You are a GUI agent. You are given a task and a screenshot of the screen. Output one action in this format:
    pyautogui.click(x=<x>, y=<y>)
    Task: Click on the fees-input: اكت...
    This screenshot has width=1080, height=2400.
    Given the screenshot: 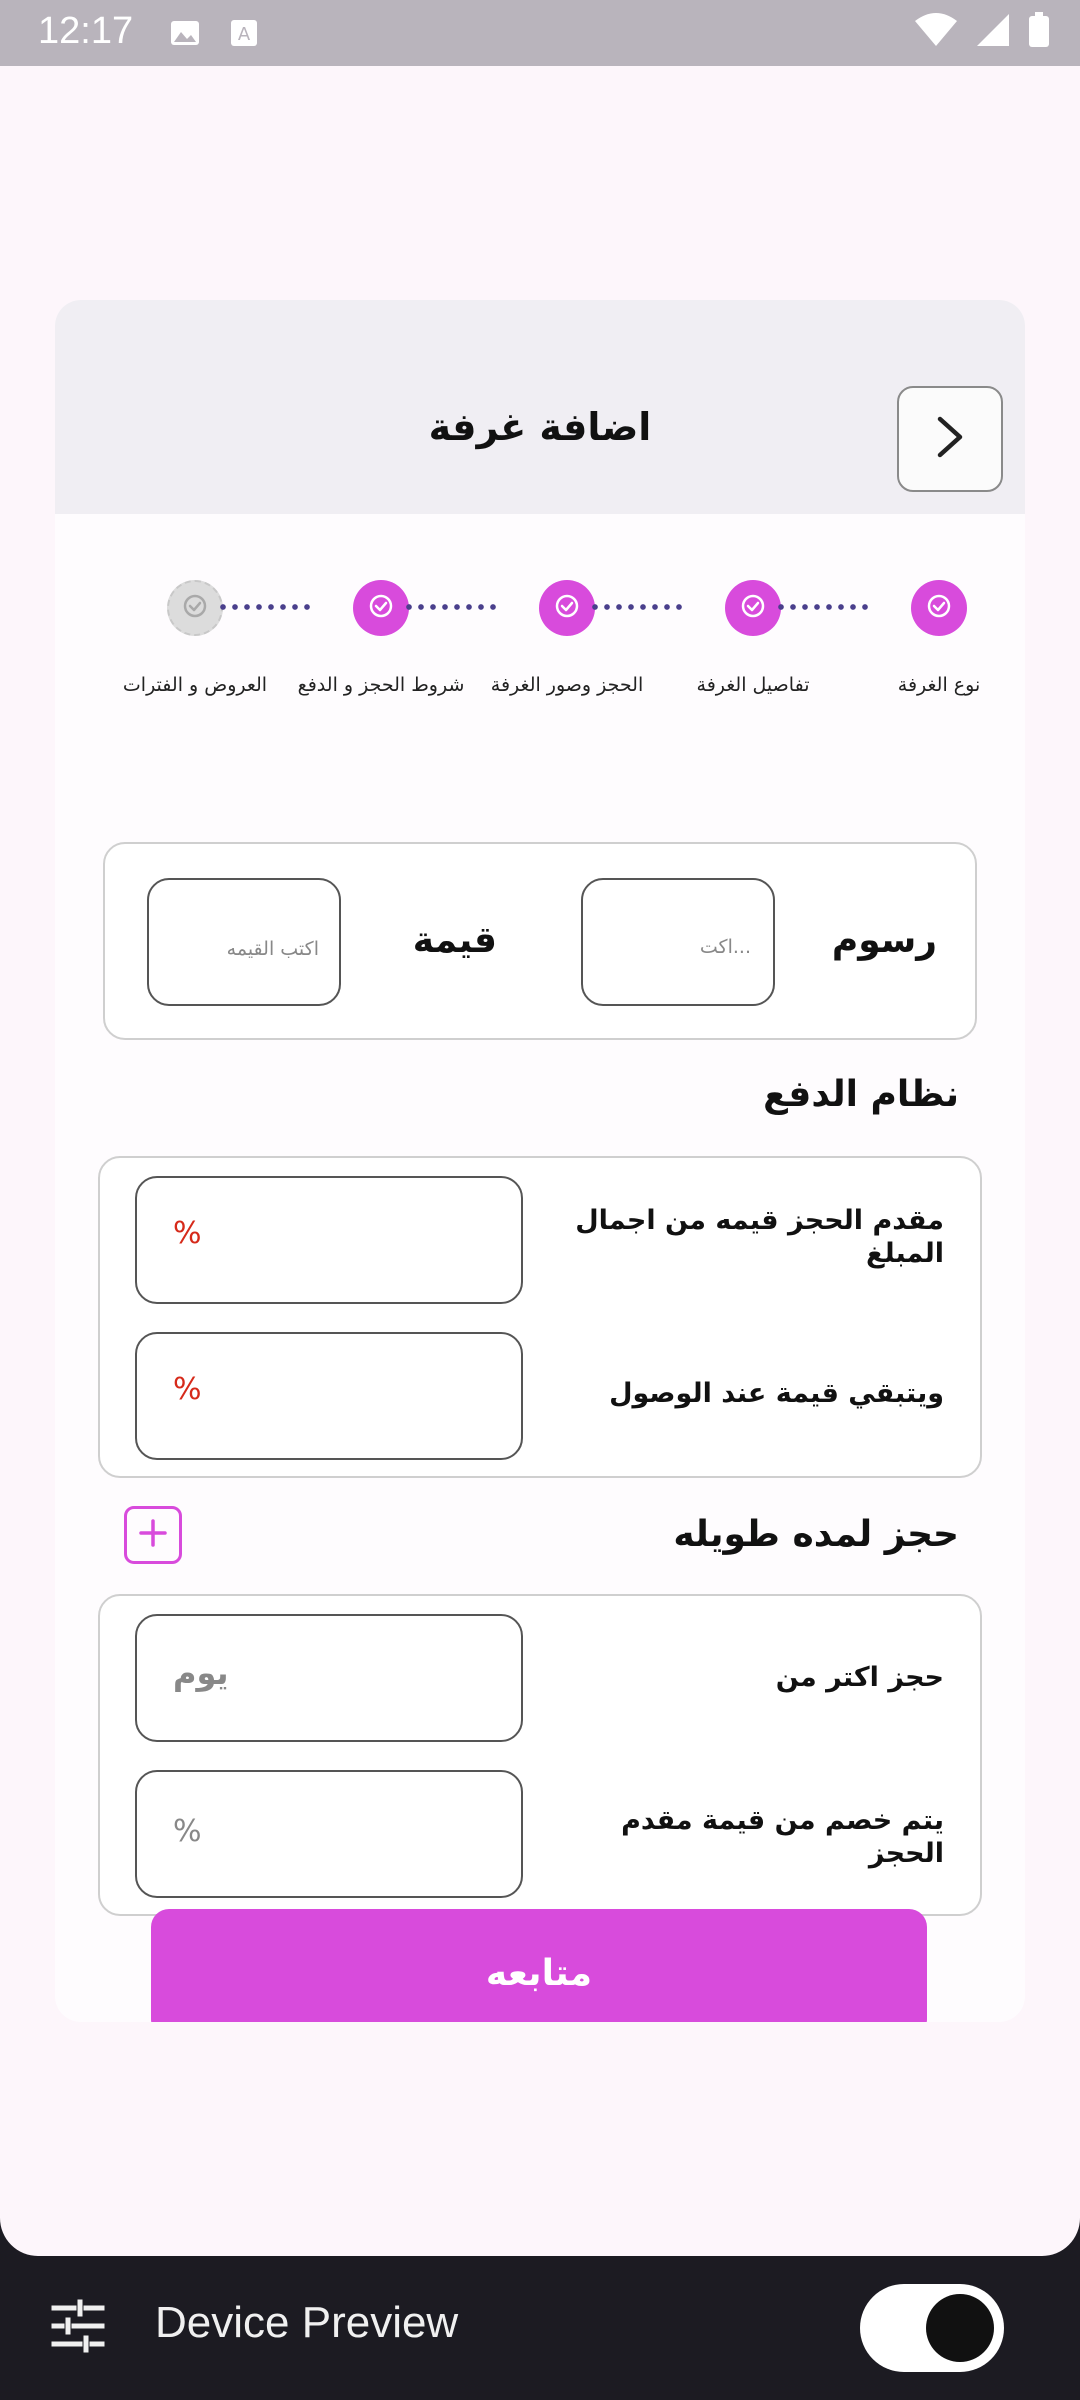 What is the action you would take?
    pyautogui.click(x=678, y=942)
    